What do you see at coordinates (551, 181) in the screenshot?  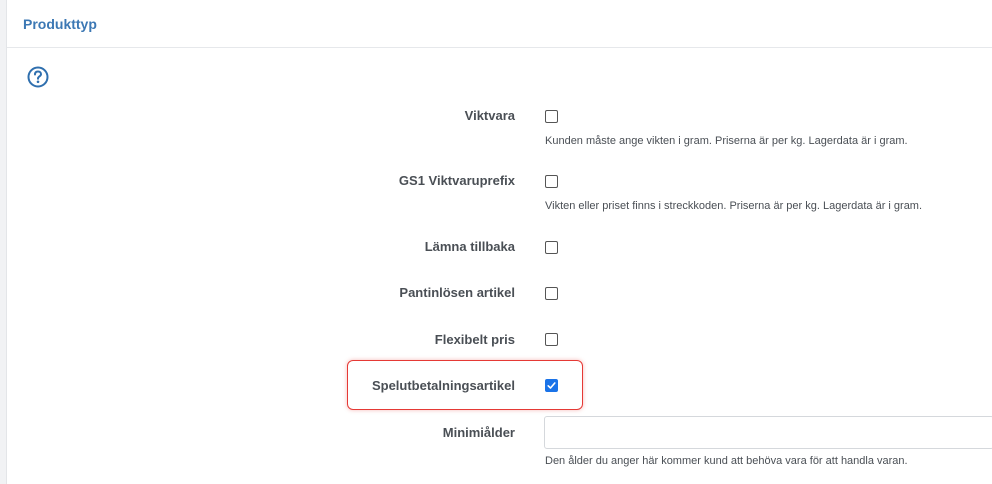 I see `gs1-checkbox` at bounding box center [551, 181].